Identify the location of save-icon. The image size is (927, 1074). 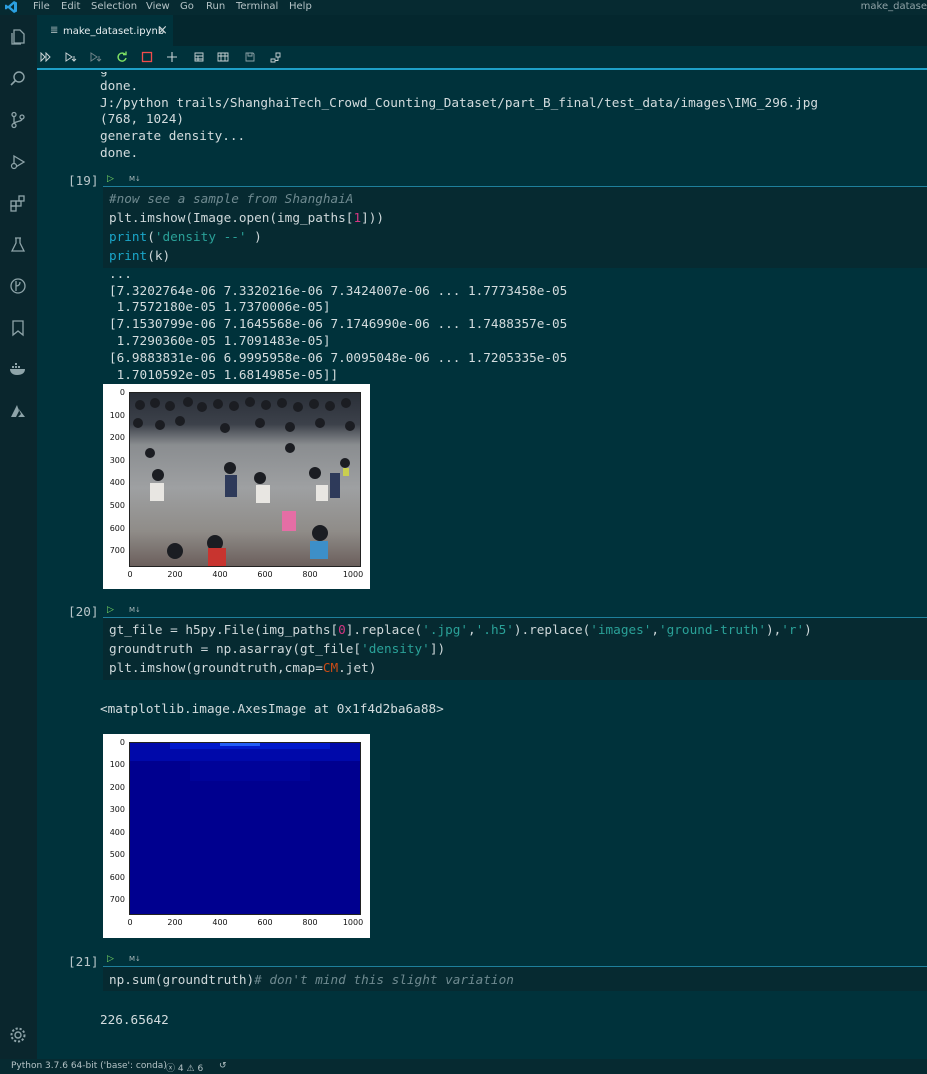
(250, 57).